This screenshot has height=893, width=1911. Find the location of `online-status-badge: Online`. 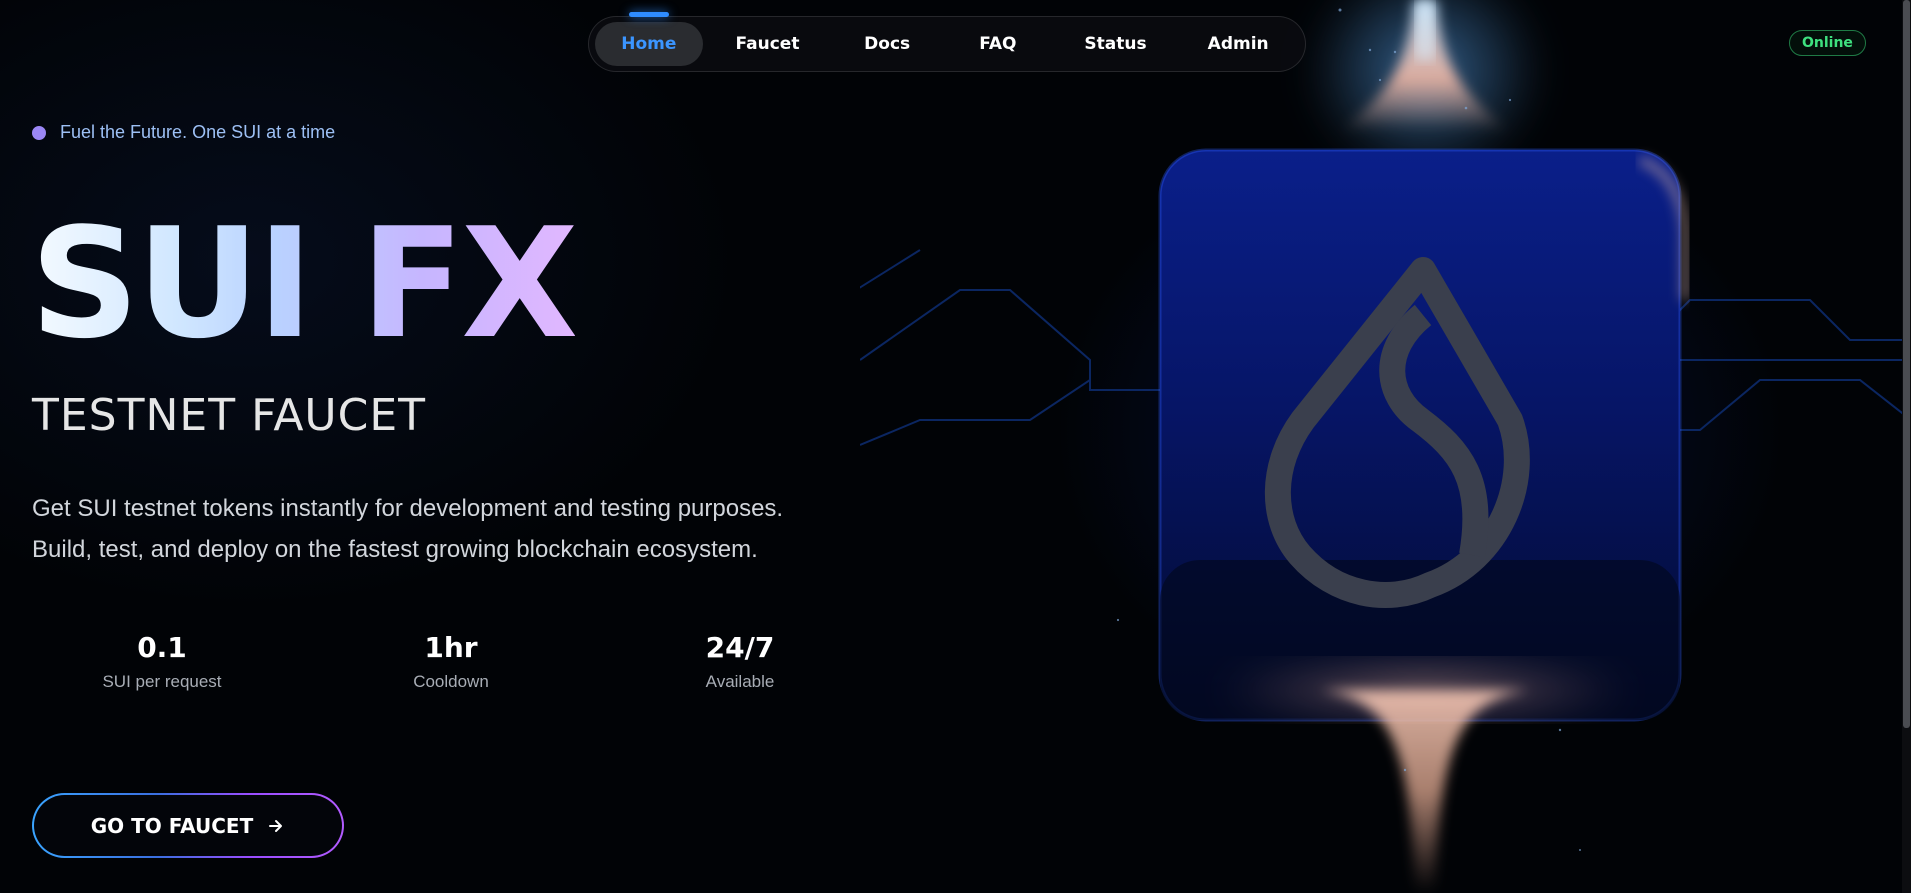

online-status-badge: Online is located at coordinates (1827, 43).